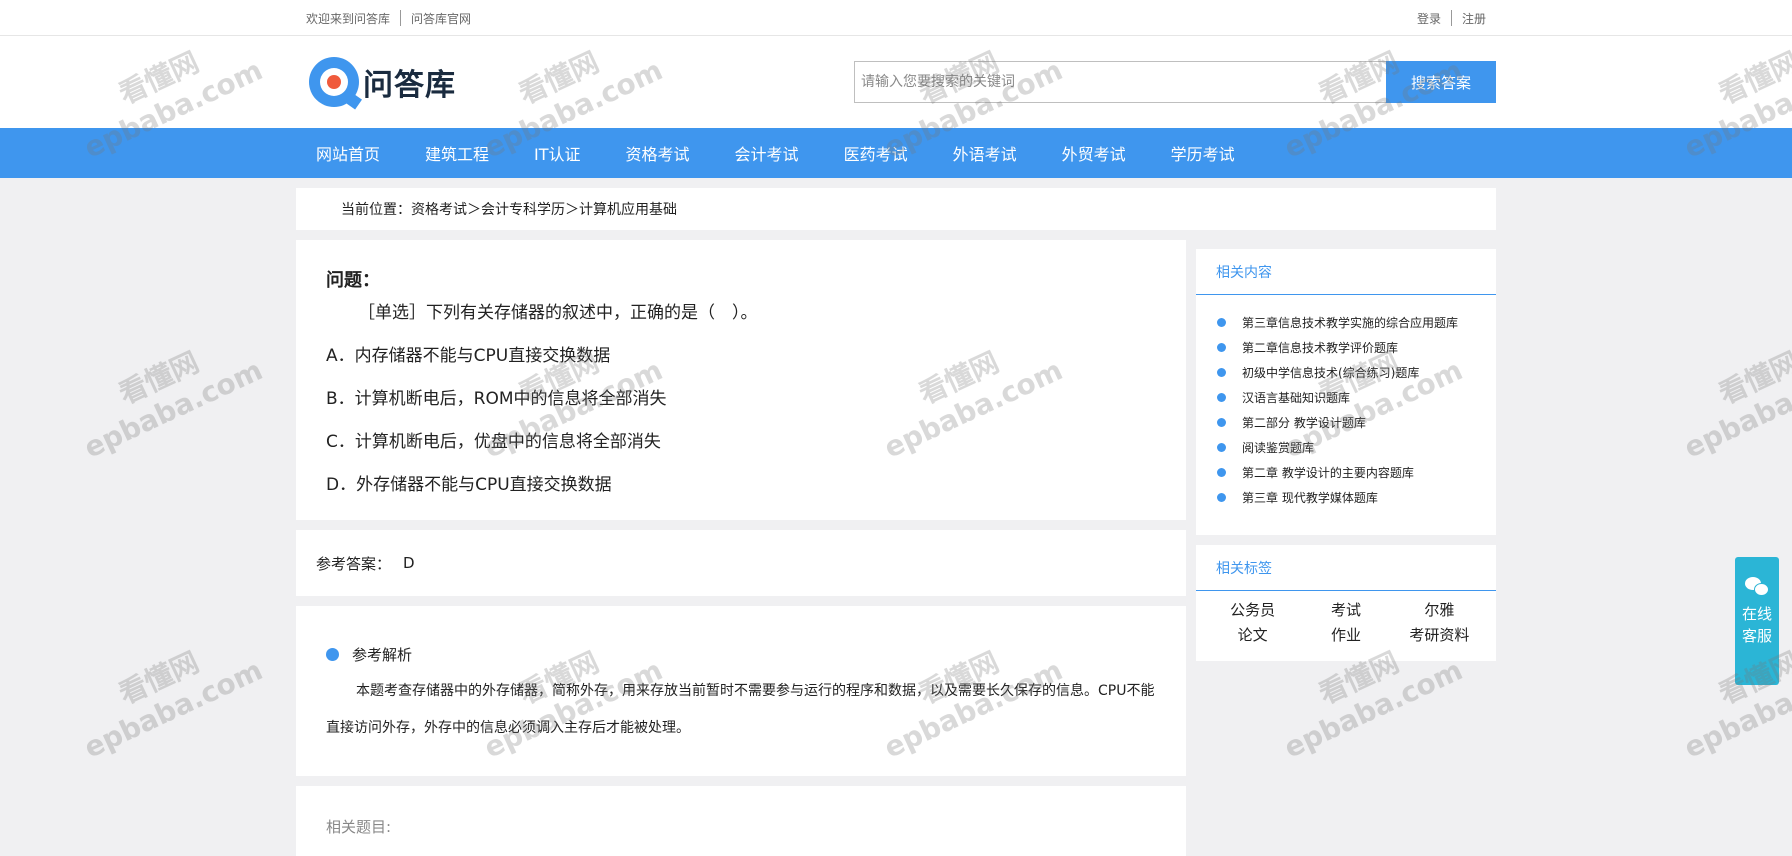 Image resolution: width=1792 pixels, height=856 pixels. What do you see at coordinates (557, 153) in the screenshot?
I see `nav-item-it: IT认证` at bounding box center [557, 153].